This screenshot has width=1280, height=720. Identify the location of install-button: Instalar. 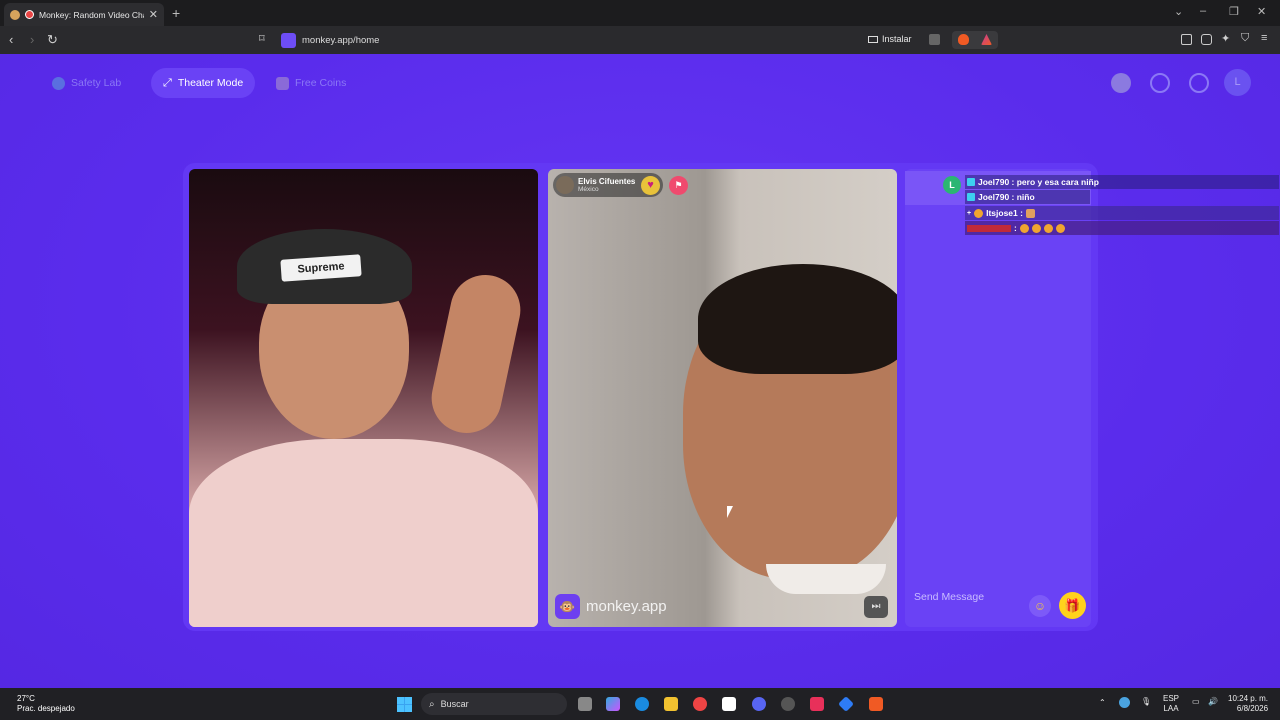
(890, 39).